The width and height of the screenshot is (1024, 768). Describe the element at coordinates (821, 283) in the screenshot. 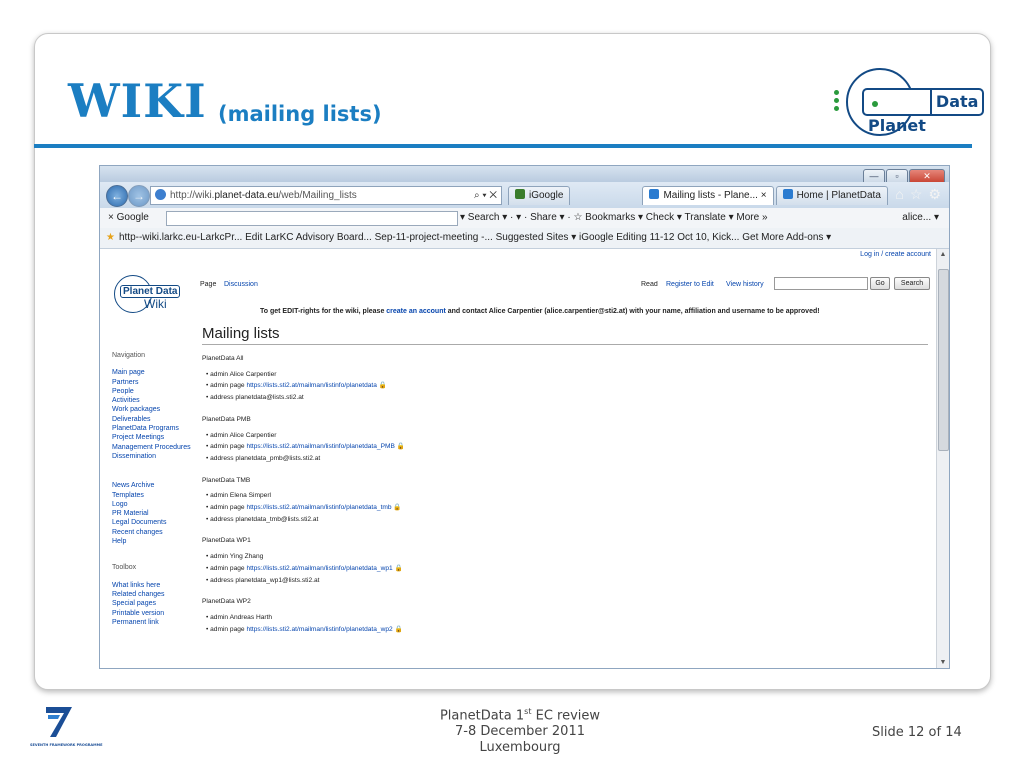

I see `wiki-search-input` at that location.